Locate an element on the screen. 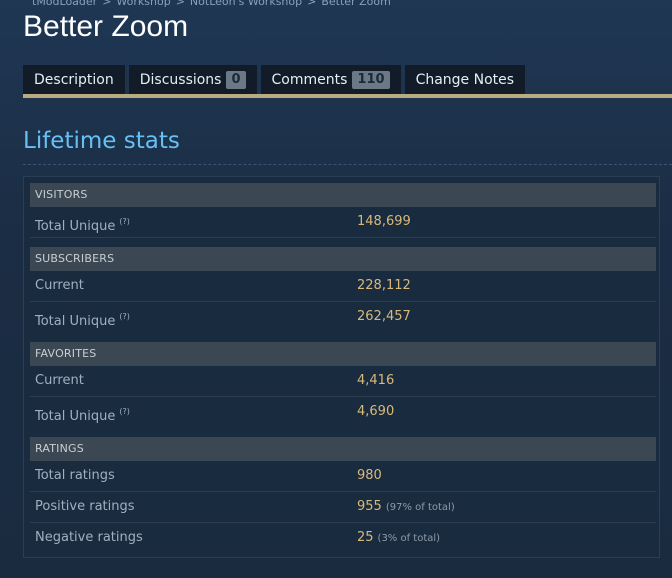  stat-value: 980 is located at coordinates (369, 475).